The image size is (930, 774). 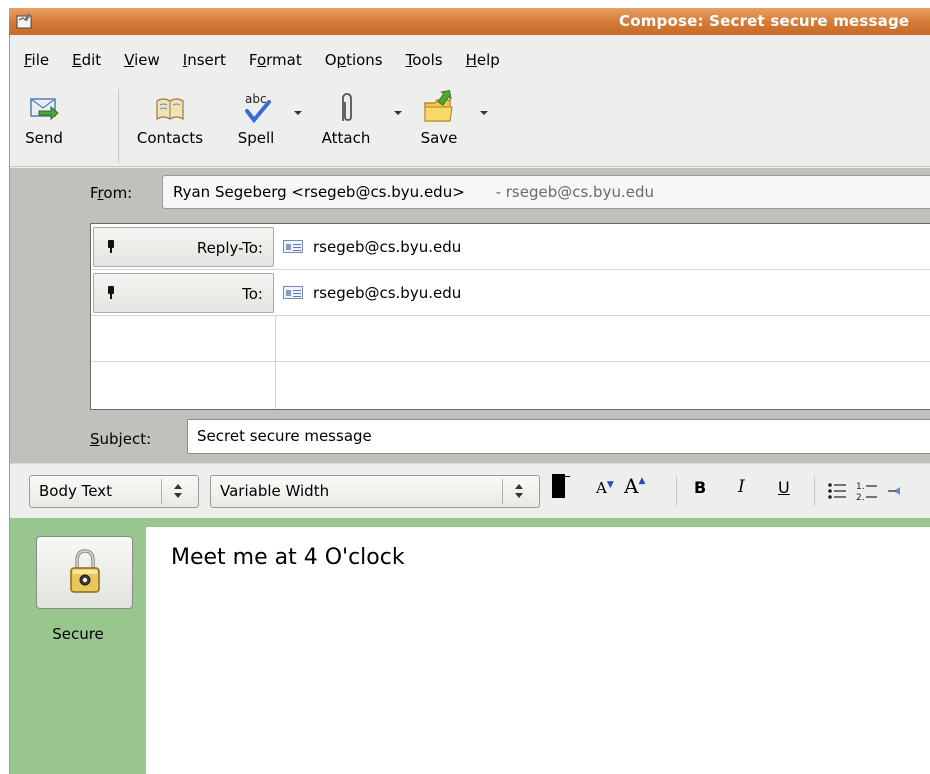 I want to click on italic-button: I, so click(x=741, y=487).